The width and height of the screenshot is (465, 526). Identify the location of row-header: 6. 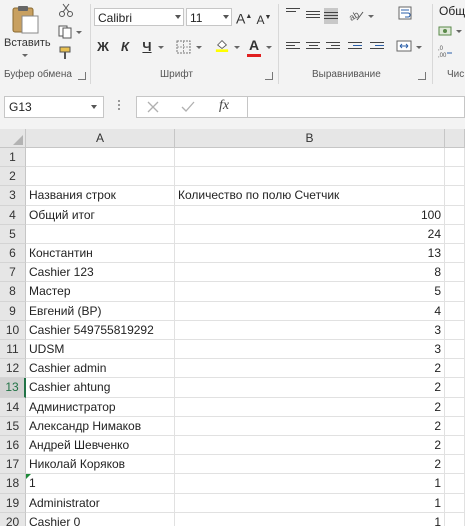
(13, 254).